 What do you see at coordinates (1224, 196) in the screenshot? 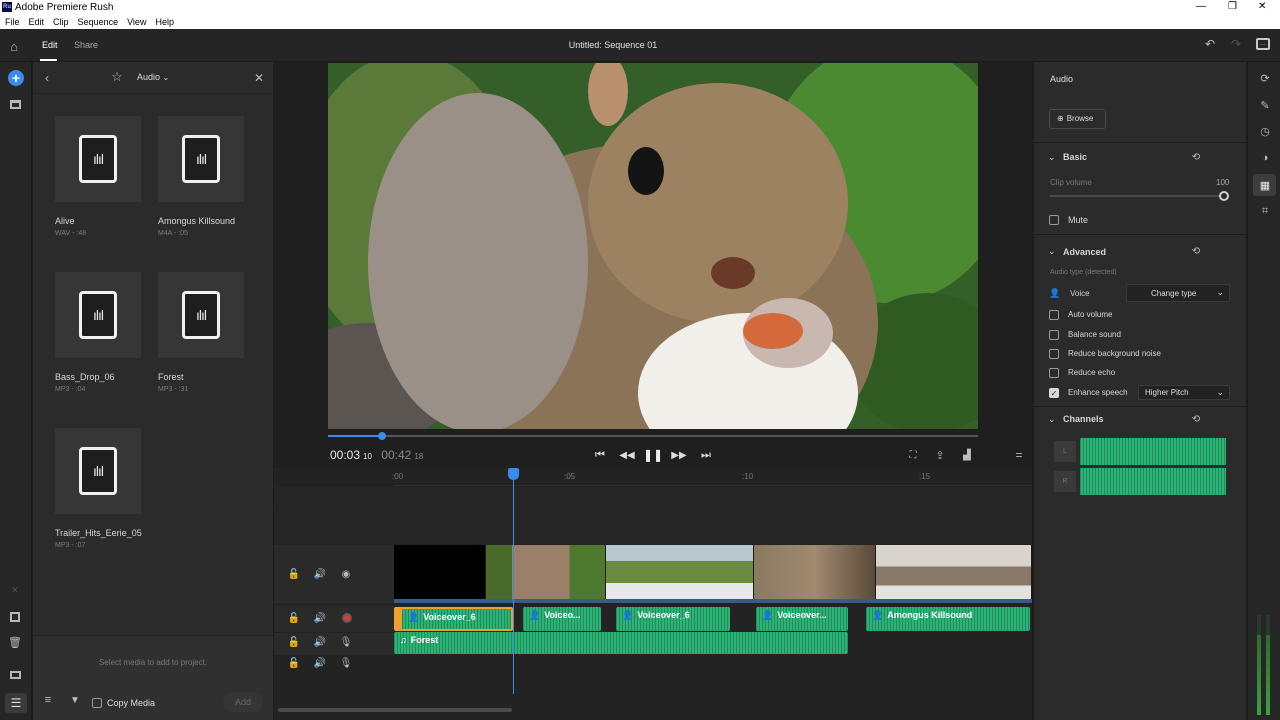
I see `clip-volume-handle` at bounding box center [1224, 196].